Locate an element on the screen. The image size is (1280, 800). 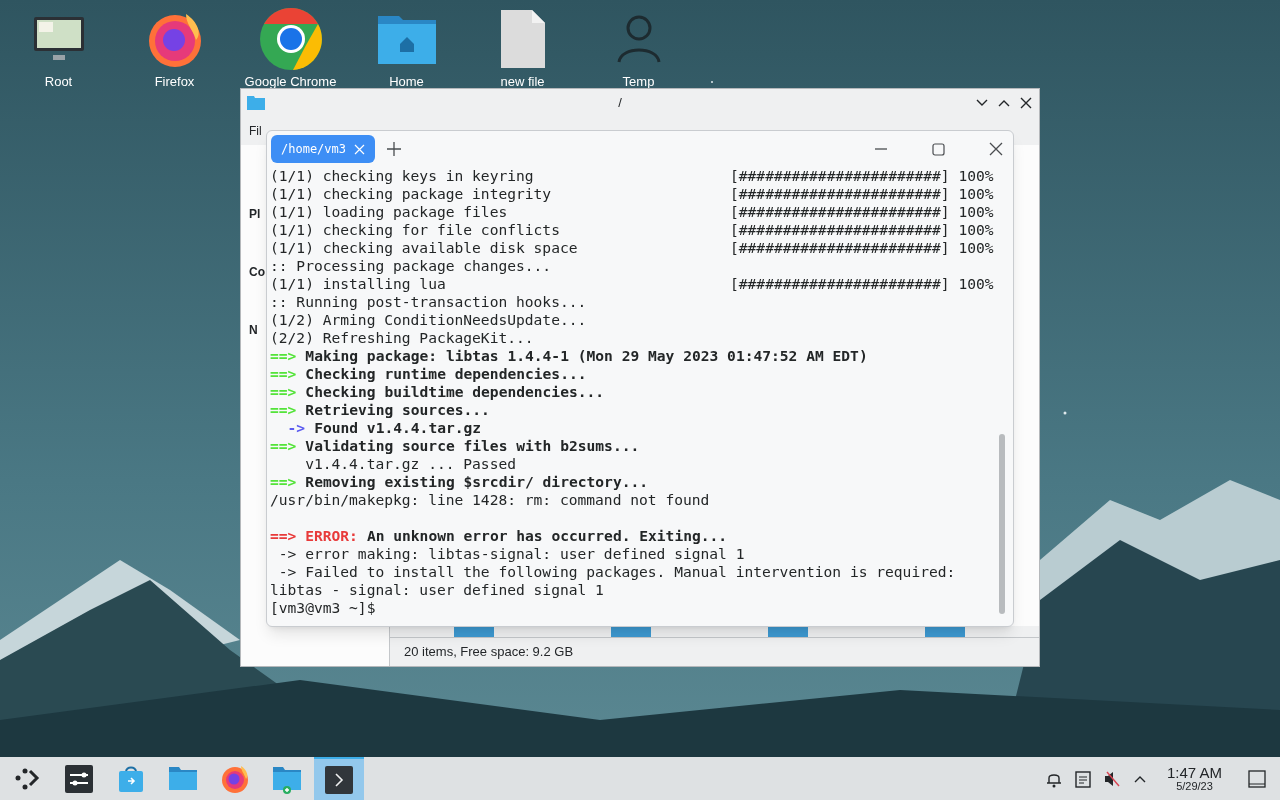
terminal-text: (1/1) loading package files is located at coordinates (389, 212).